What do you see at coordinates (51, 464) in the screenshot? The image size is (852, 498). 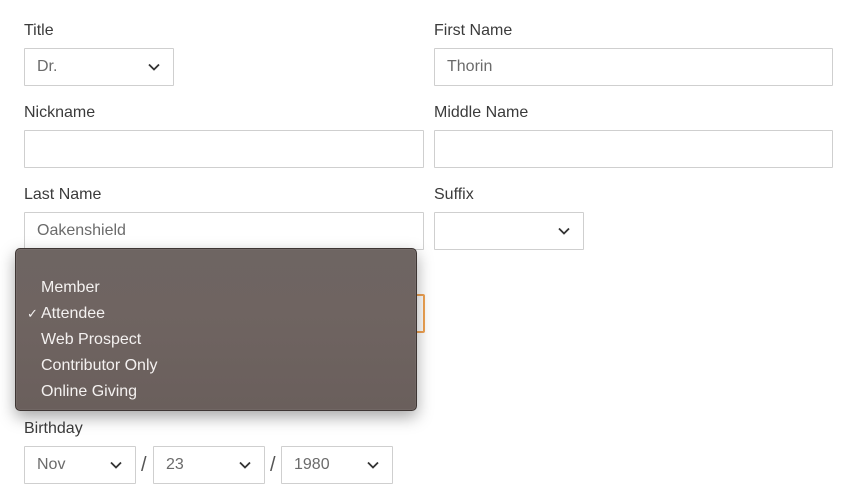 I see `birthday-month-value: Nov` at bounding box center [51, 464].